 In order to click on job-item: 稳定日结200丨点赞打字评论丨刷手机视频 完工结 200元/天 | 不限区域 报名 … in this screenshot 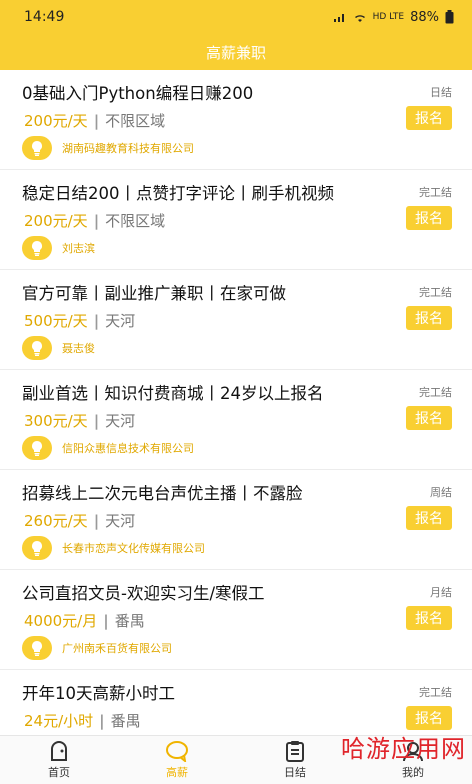, I will do `click(236, 220)`.